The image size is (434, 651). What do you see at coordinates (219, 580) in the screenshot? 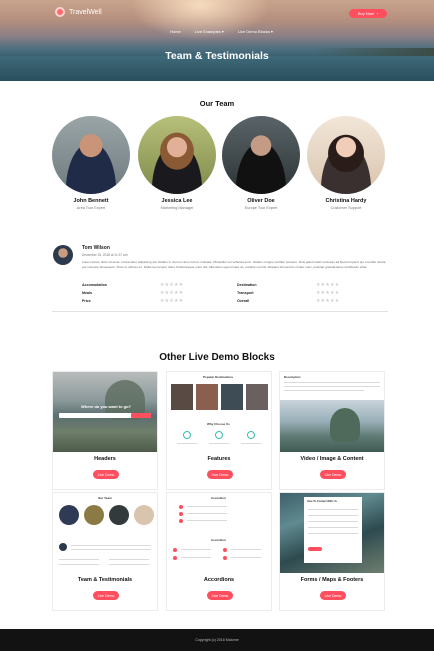
I see `card-title: Accordions` at bounding box center [219, 580].